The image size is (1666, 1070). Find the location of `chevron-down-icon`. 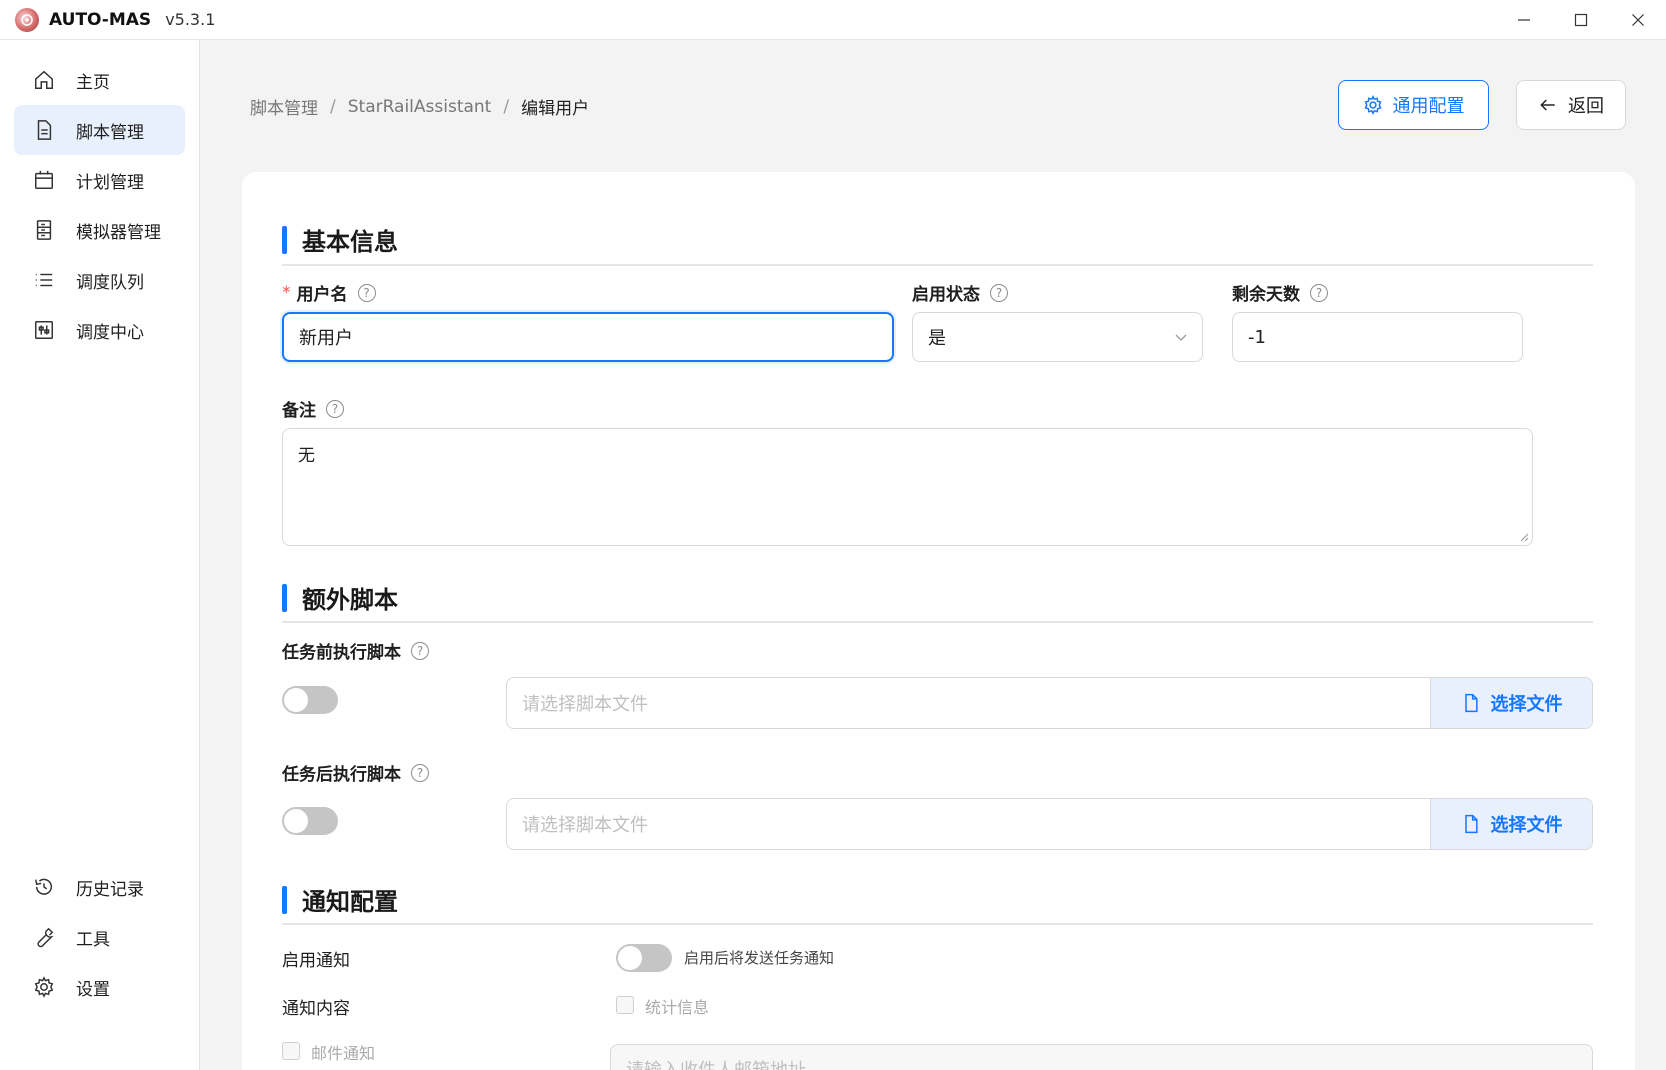

chevron-down-icon is located at coordinates (1181, 337).